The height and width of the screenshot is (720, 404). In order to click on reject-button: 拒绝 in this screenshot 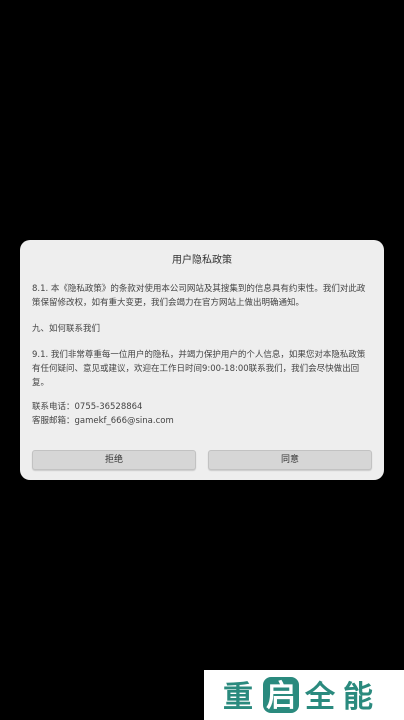, I will do `click(114, 460)`.